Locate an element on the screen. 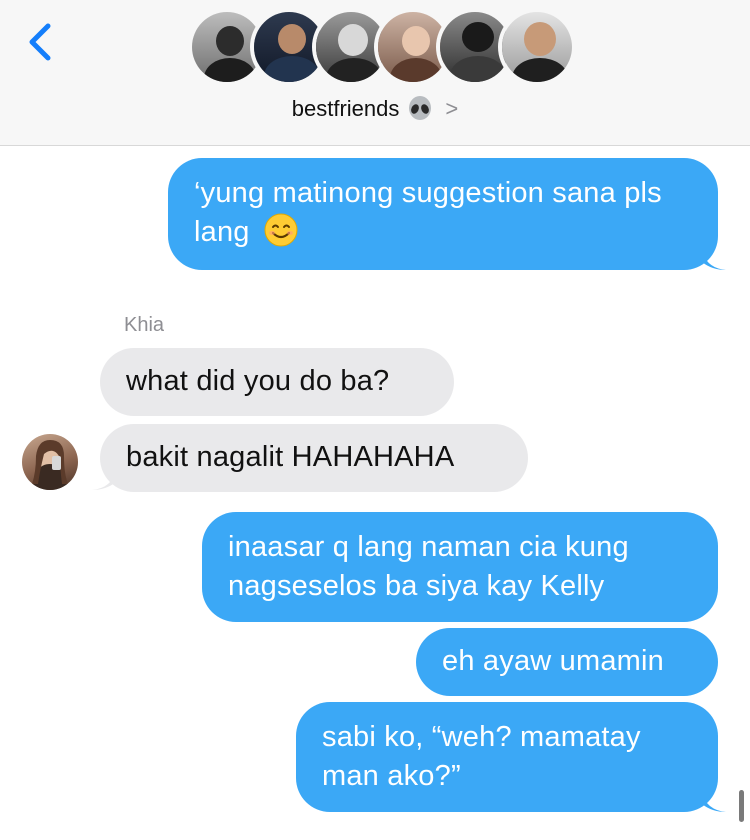 Image resolution: width=750 pixels, height=840 pixels. sender-avatar is located at coordinates (50, 462).